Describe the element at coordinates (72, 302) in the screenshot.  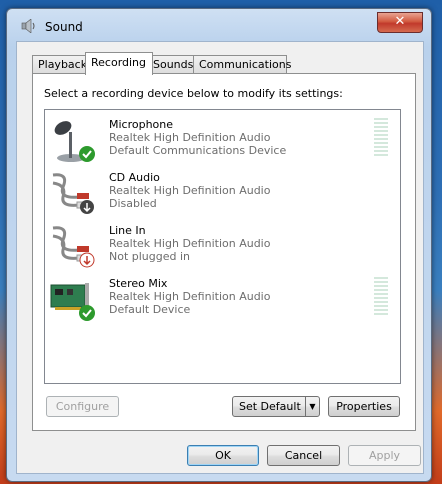
I see `sound-card-icon` at that location.